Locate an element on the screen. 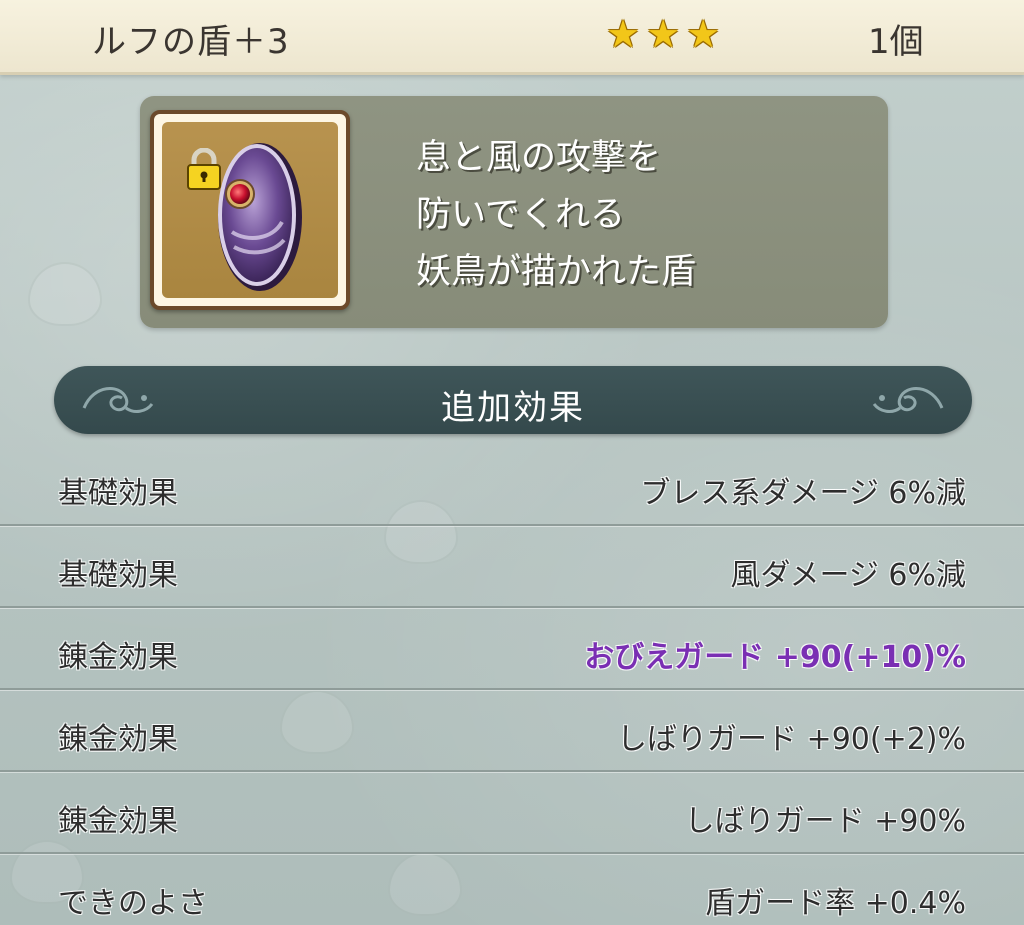  effect-row: 基礎効果 ブレス系ダメージ 6%減 is located at coordinates (512, 485).